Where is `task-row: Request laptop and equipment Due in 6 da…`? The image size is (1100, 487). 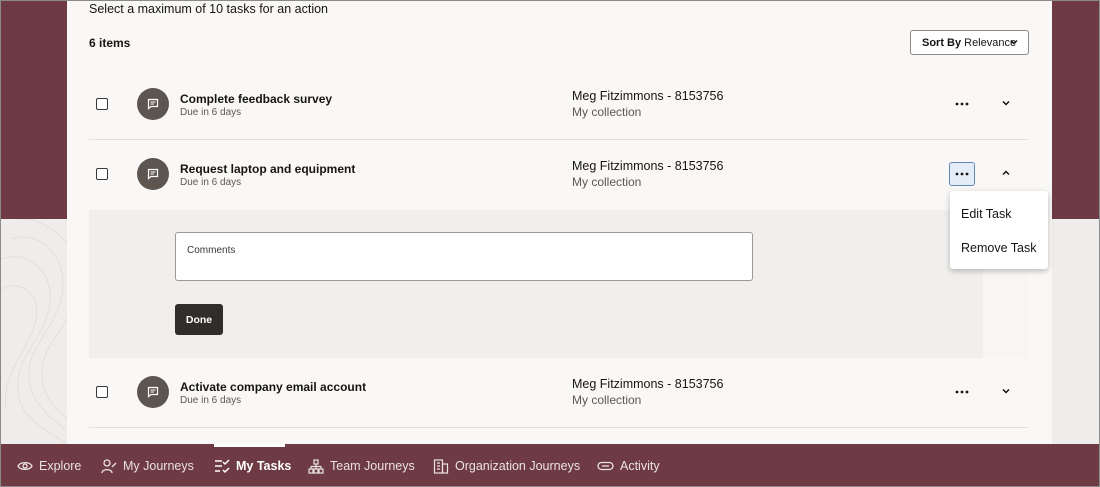 task-row: Request laptop and equipment Due in 6 da… is located at coordinates (558, 175).